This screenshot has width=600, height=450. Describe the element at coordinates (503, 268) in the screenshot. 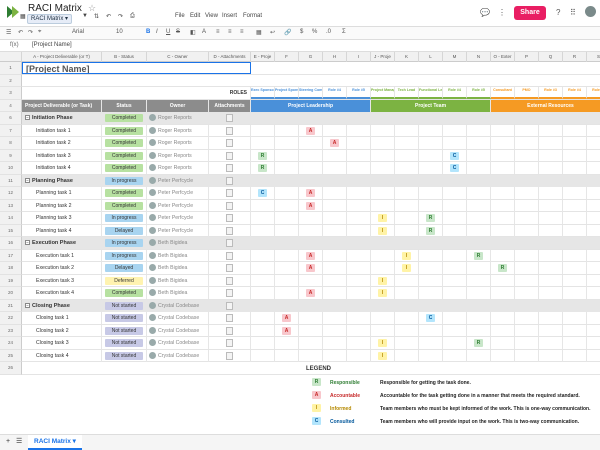

I see `raci-cell: R` at that location.